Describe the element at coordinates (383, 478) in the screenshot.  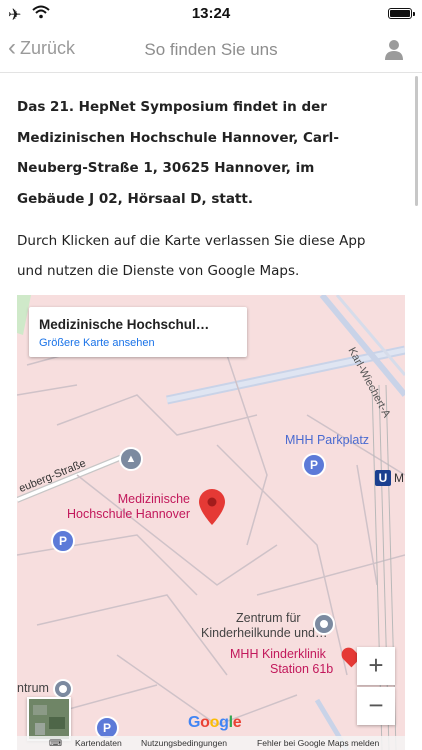
I see `subway-icon: U` at that location.